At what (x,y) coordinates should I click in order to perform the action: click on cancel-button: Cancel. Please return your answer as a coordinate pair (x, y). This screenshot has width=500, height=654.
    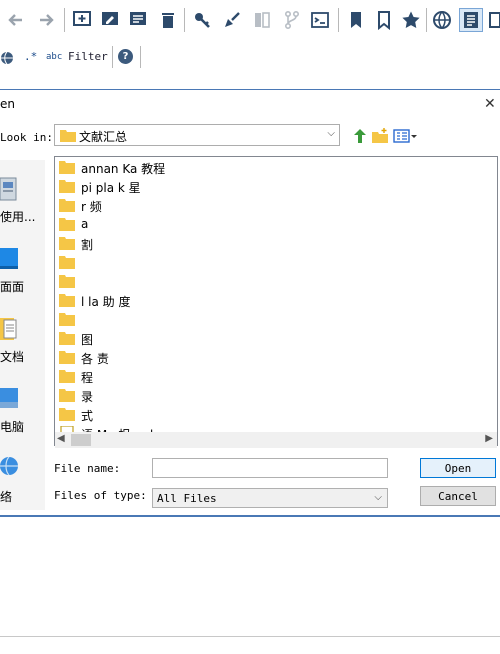
    Looking at the image, I should click on (458, 496).